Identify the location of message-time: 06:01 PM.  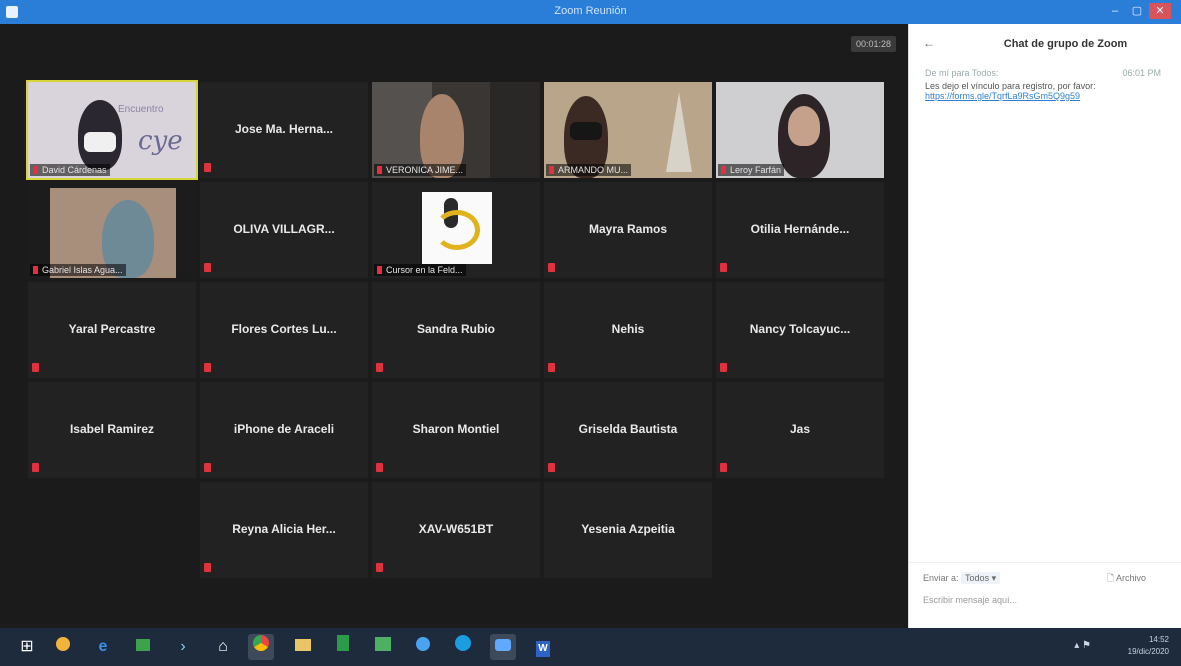
(1141, 73).